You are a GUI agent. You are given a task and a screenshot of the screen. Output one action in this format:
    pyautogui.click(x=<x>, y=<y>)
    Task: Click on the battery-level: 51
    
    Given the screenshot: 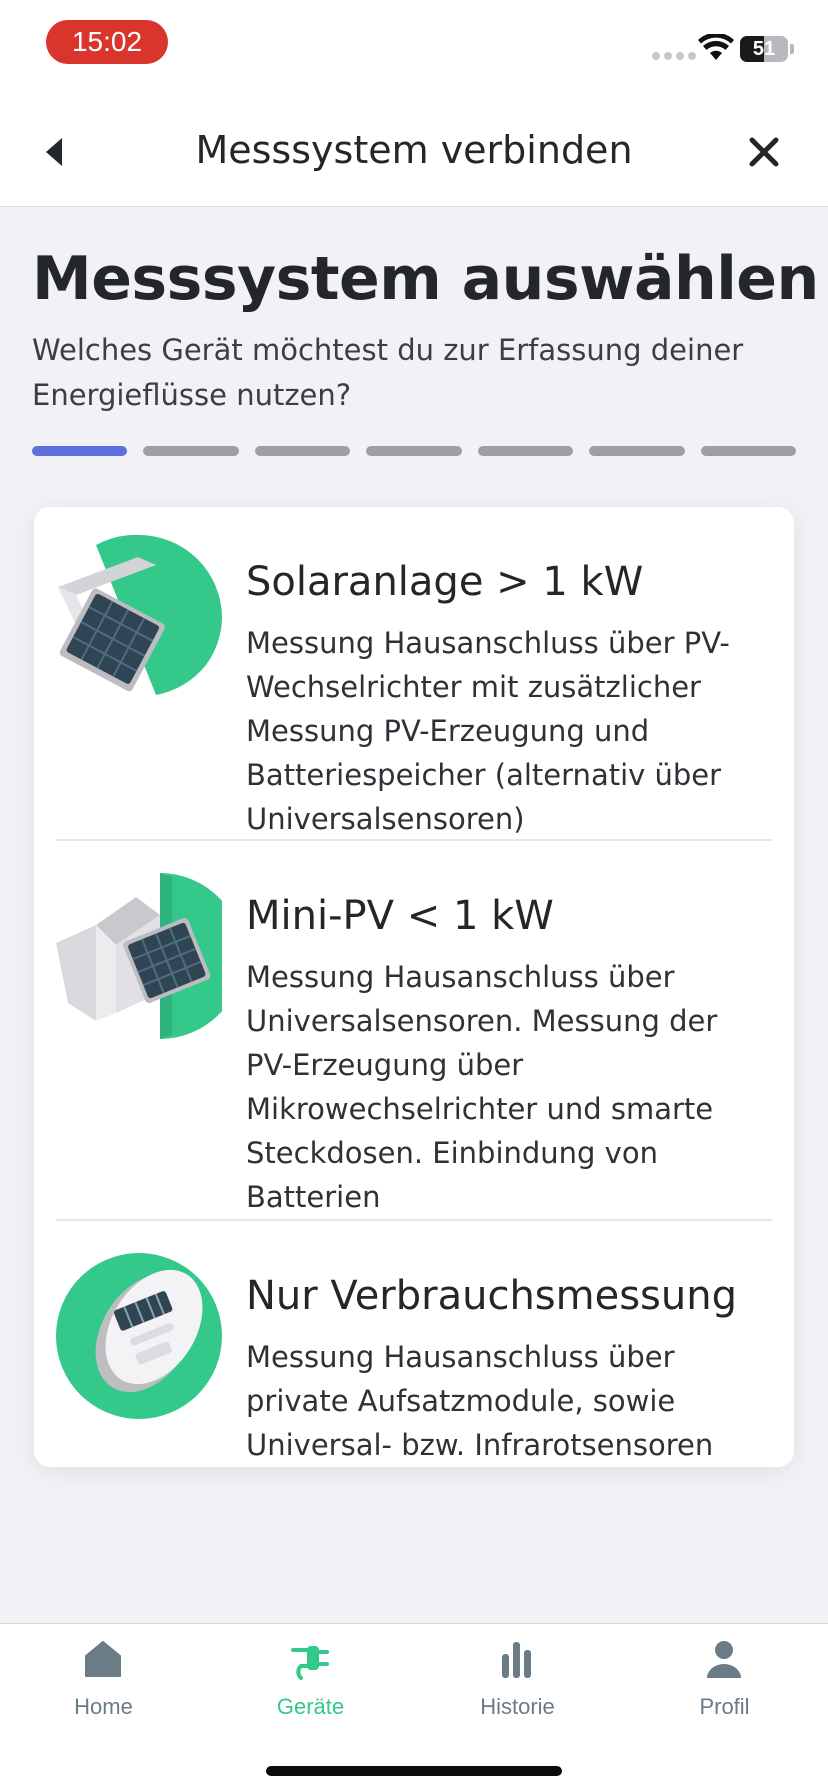 What is the action you would take?
    pyautogui.click(x=764, y=48)
    